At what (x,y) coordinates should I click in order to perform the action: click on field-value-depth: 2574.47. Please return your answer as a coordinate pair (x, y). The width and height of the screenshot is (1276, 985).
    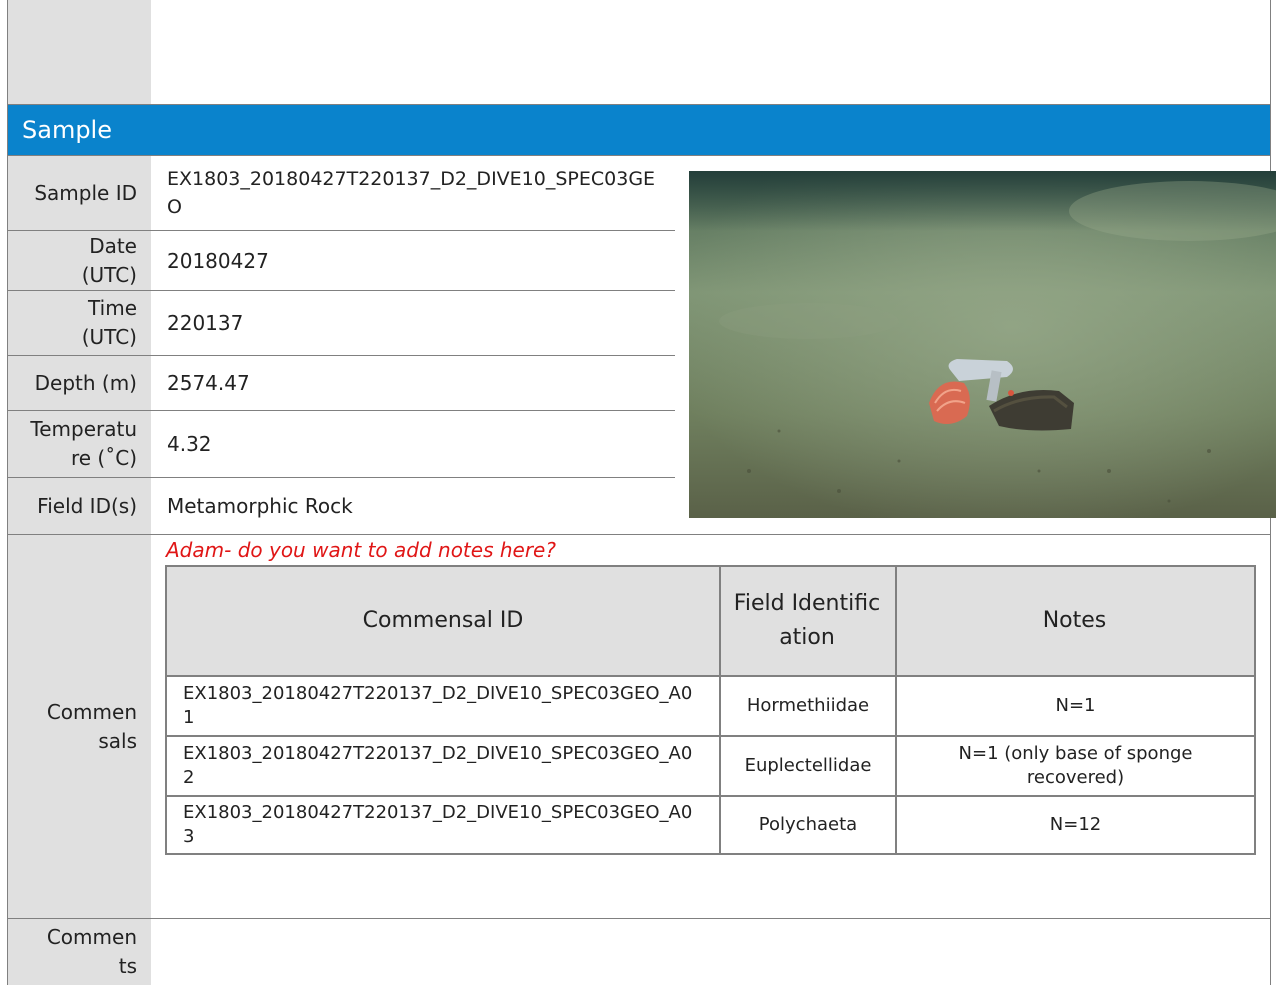
    Looking at the image, I should click on (208, 383).